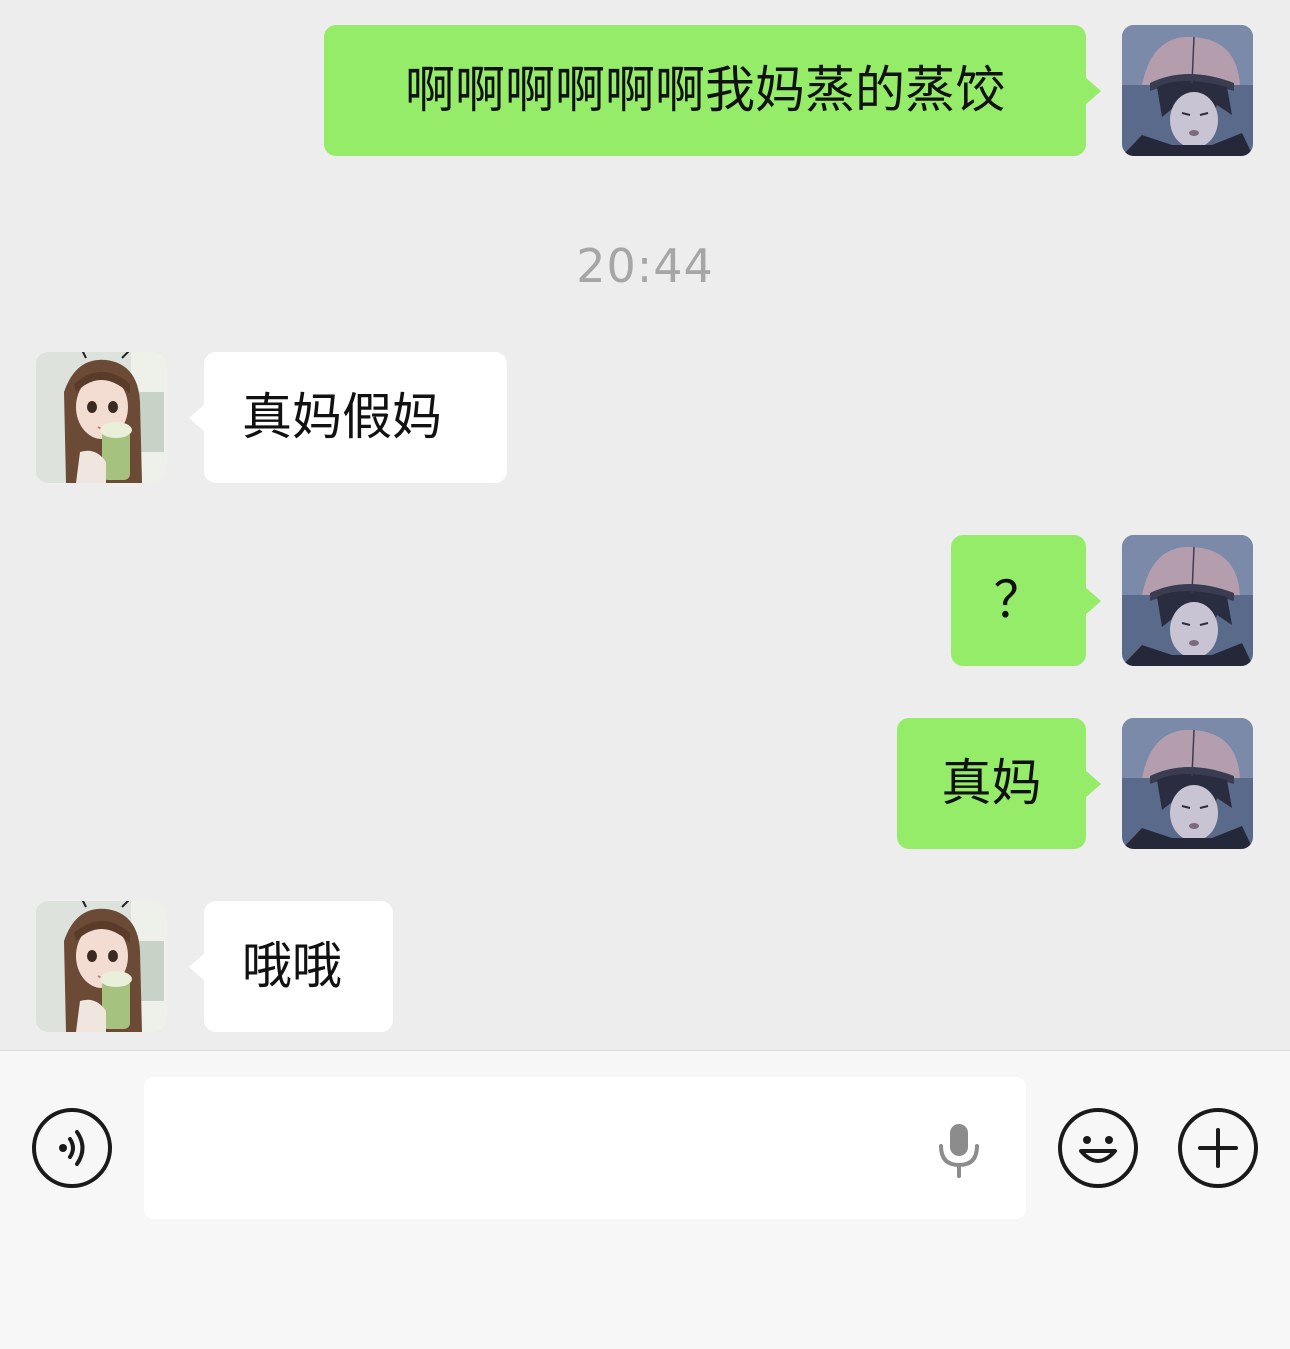 The image size is (1290, 1349). I want to click on message-bubble-self: 真妈, so click(999, 783).